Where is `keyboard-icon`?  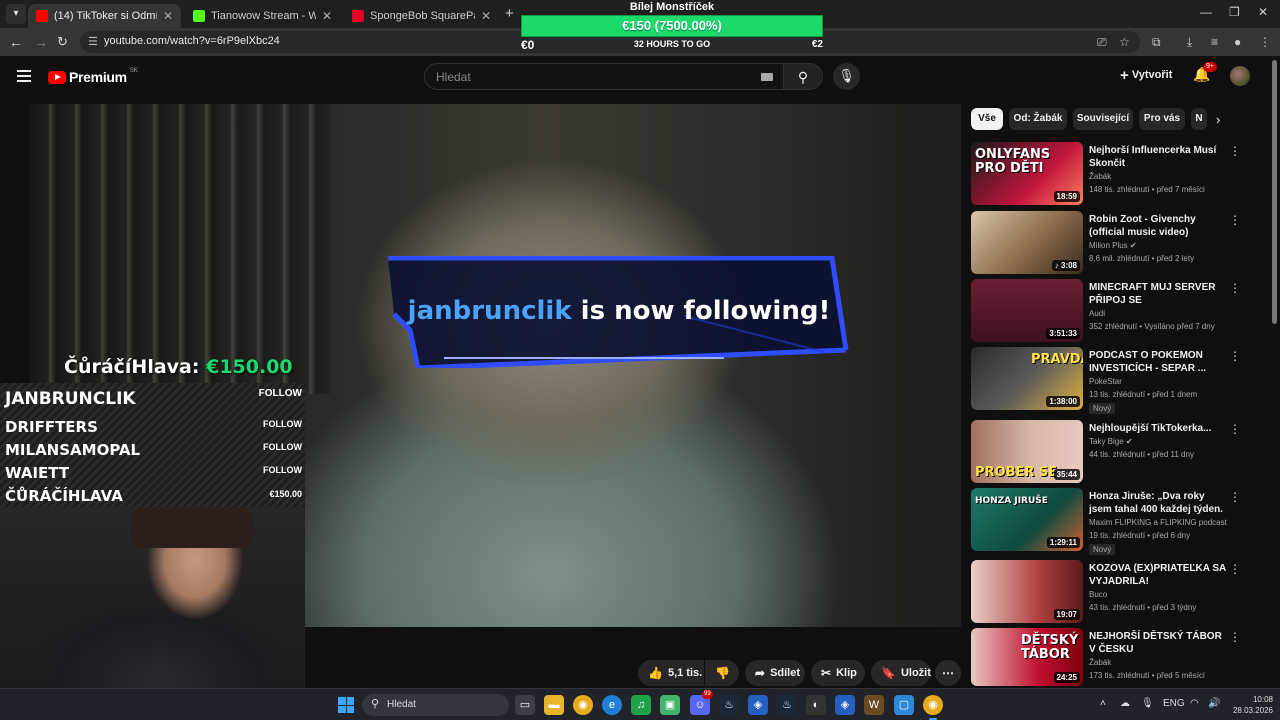
keyboard-icon is located at coordinates (767, 77).